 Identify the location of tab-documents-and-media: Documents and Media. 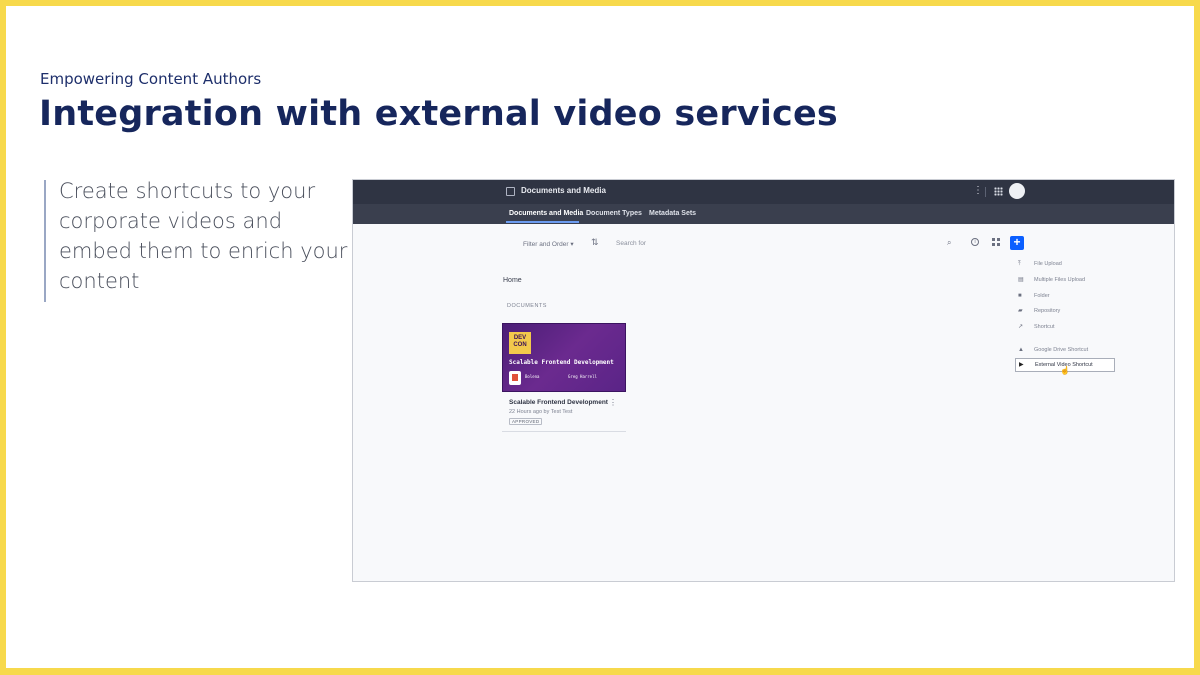
(546, 213).